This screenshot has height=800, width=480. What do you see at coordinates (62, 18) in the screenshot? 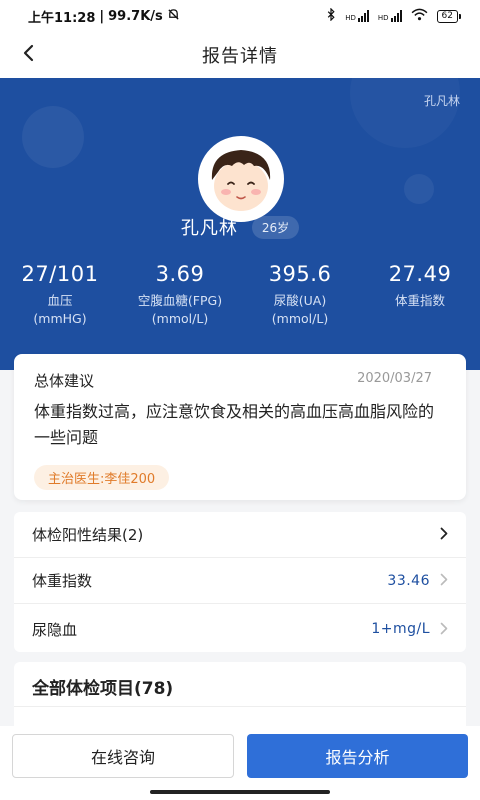
I see `status-time: 上午11:28` at bounding box center [62, 18].